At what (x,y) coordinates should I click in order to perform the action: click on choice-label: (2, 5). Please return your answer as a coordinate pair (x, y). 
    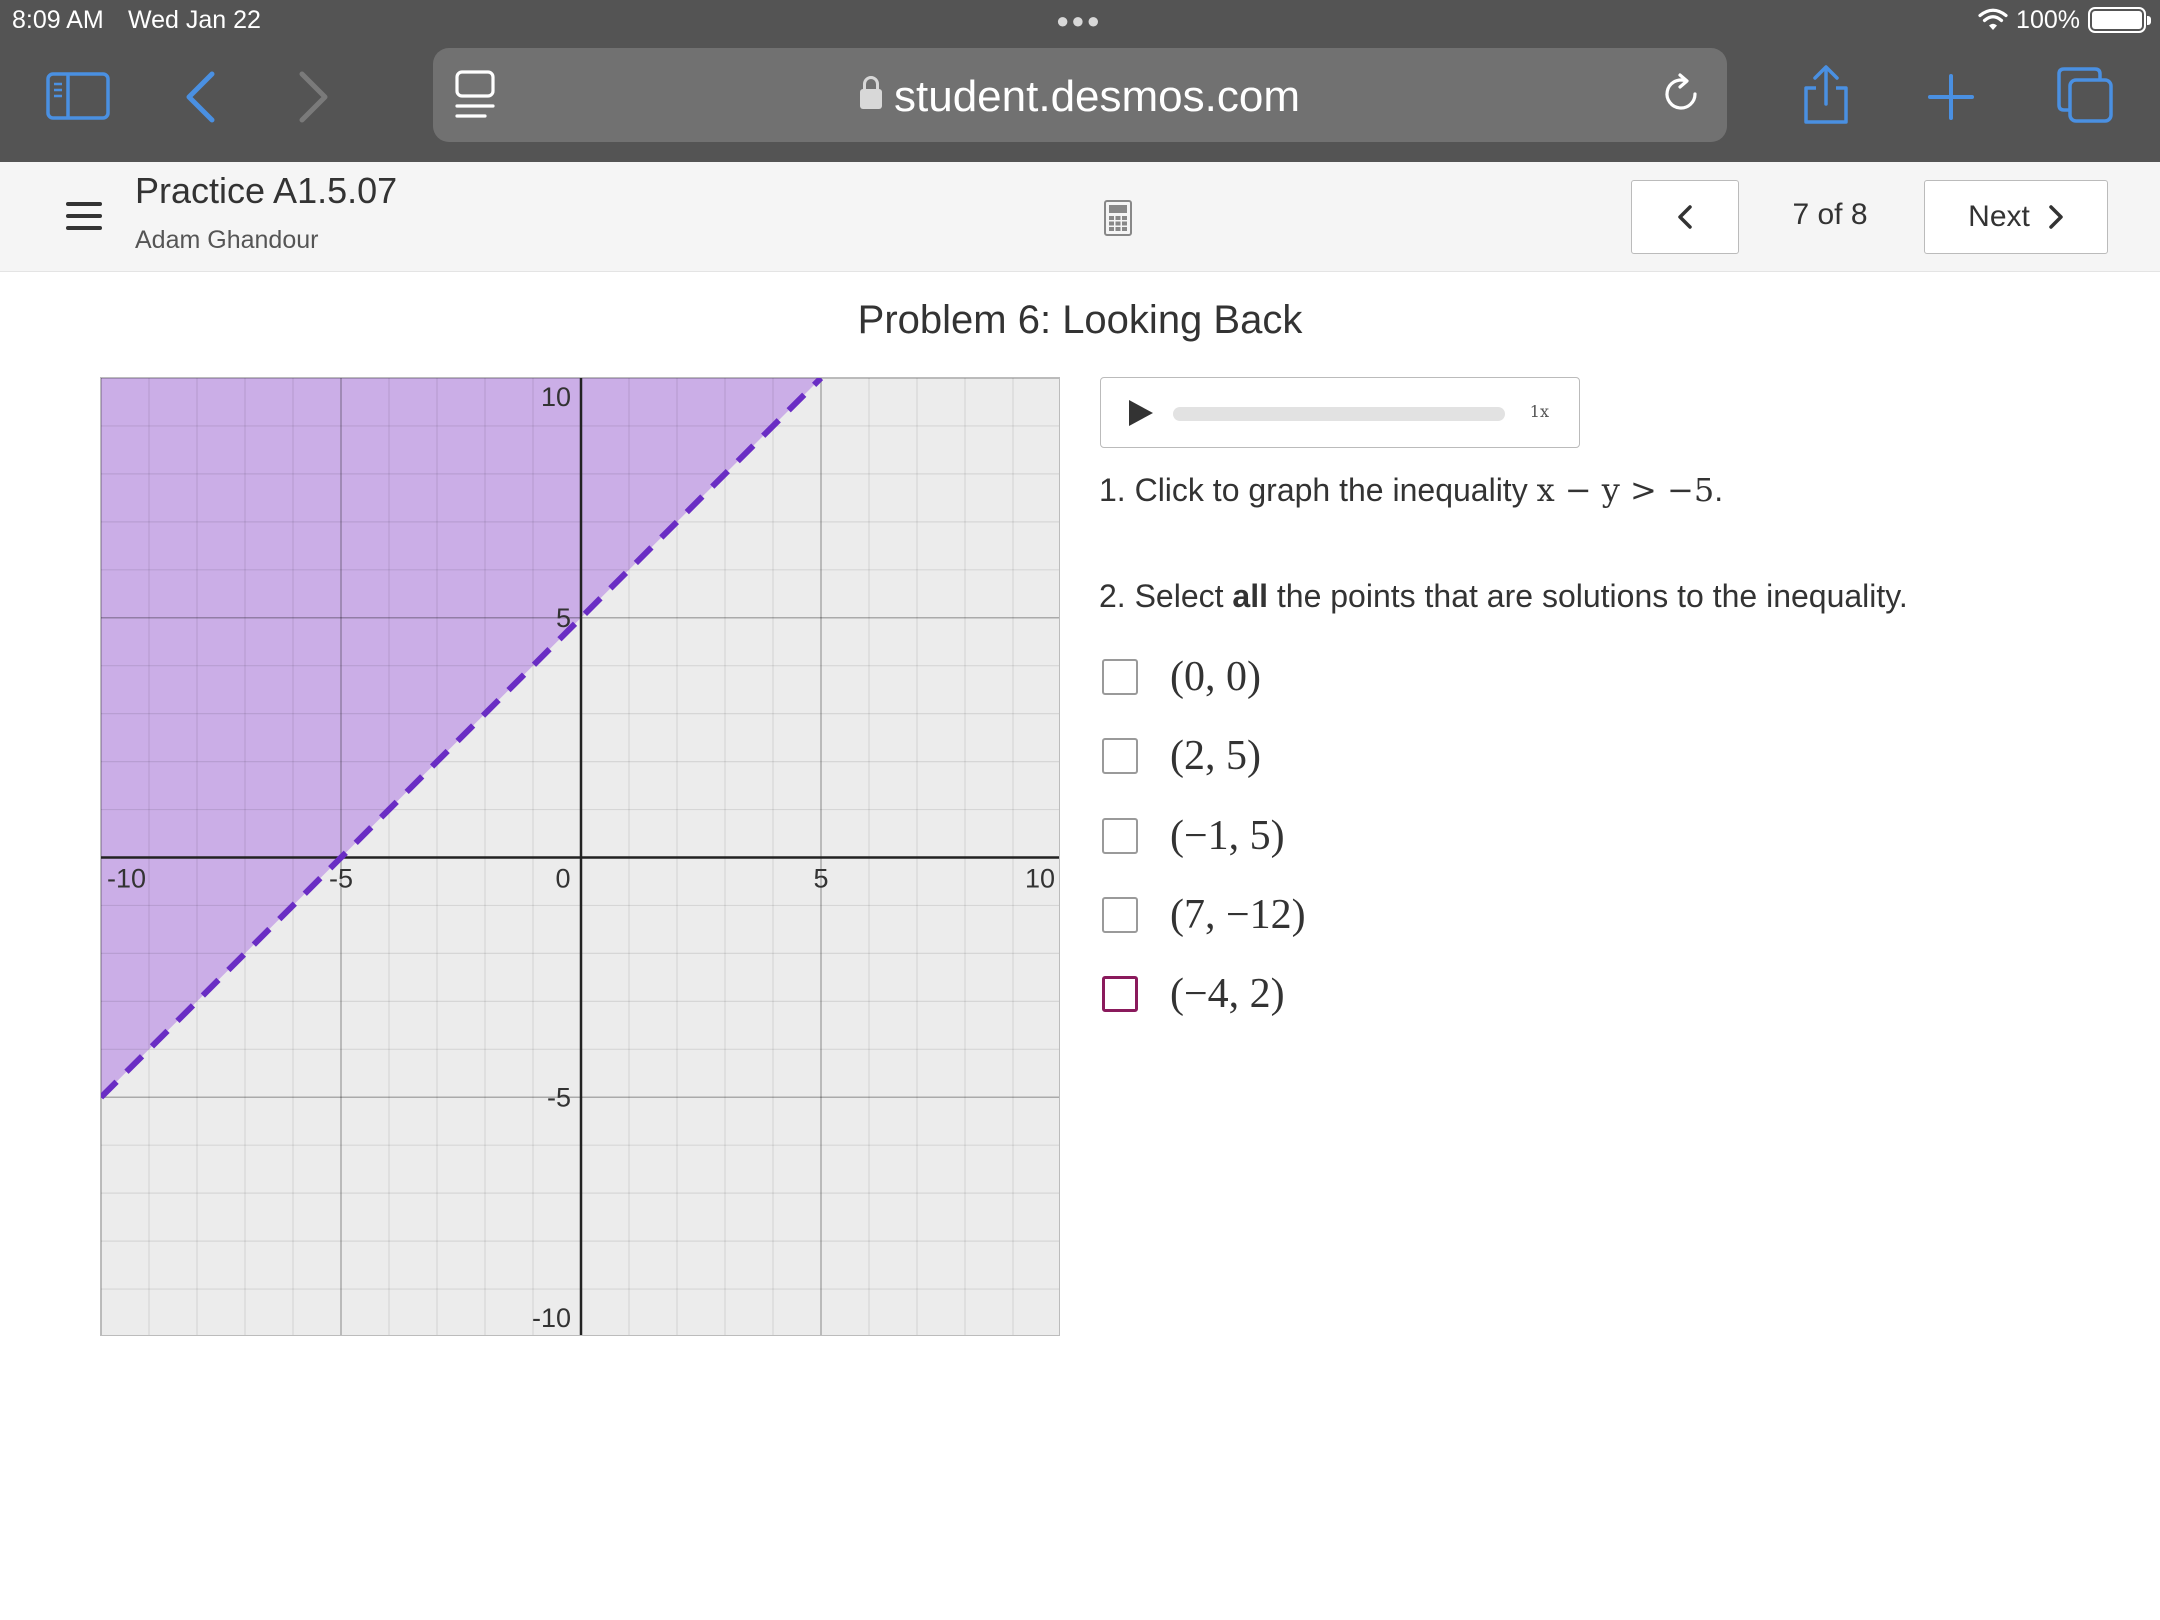
    Looking at the image, I should click on (1215, 756).